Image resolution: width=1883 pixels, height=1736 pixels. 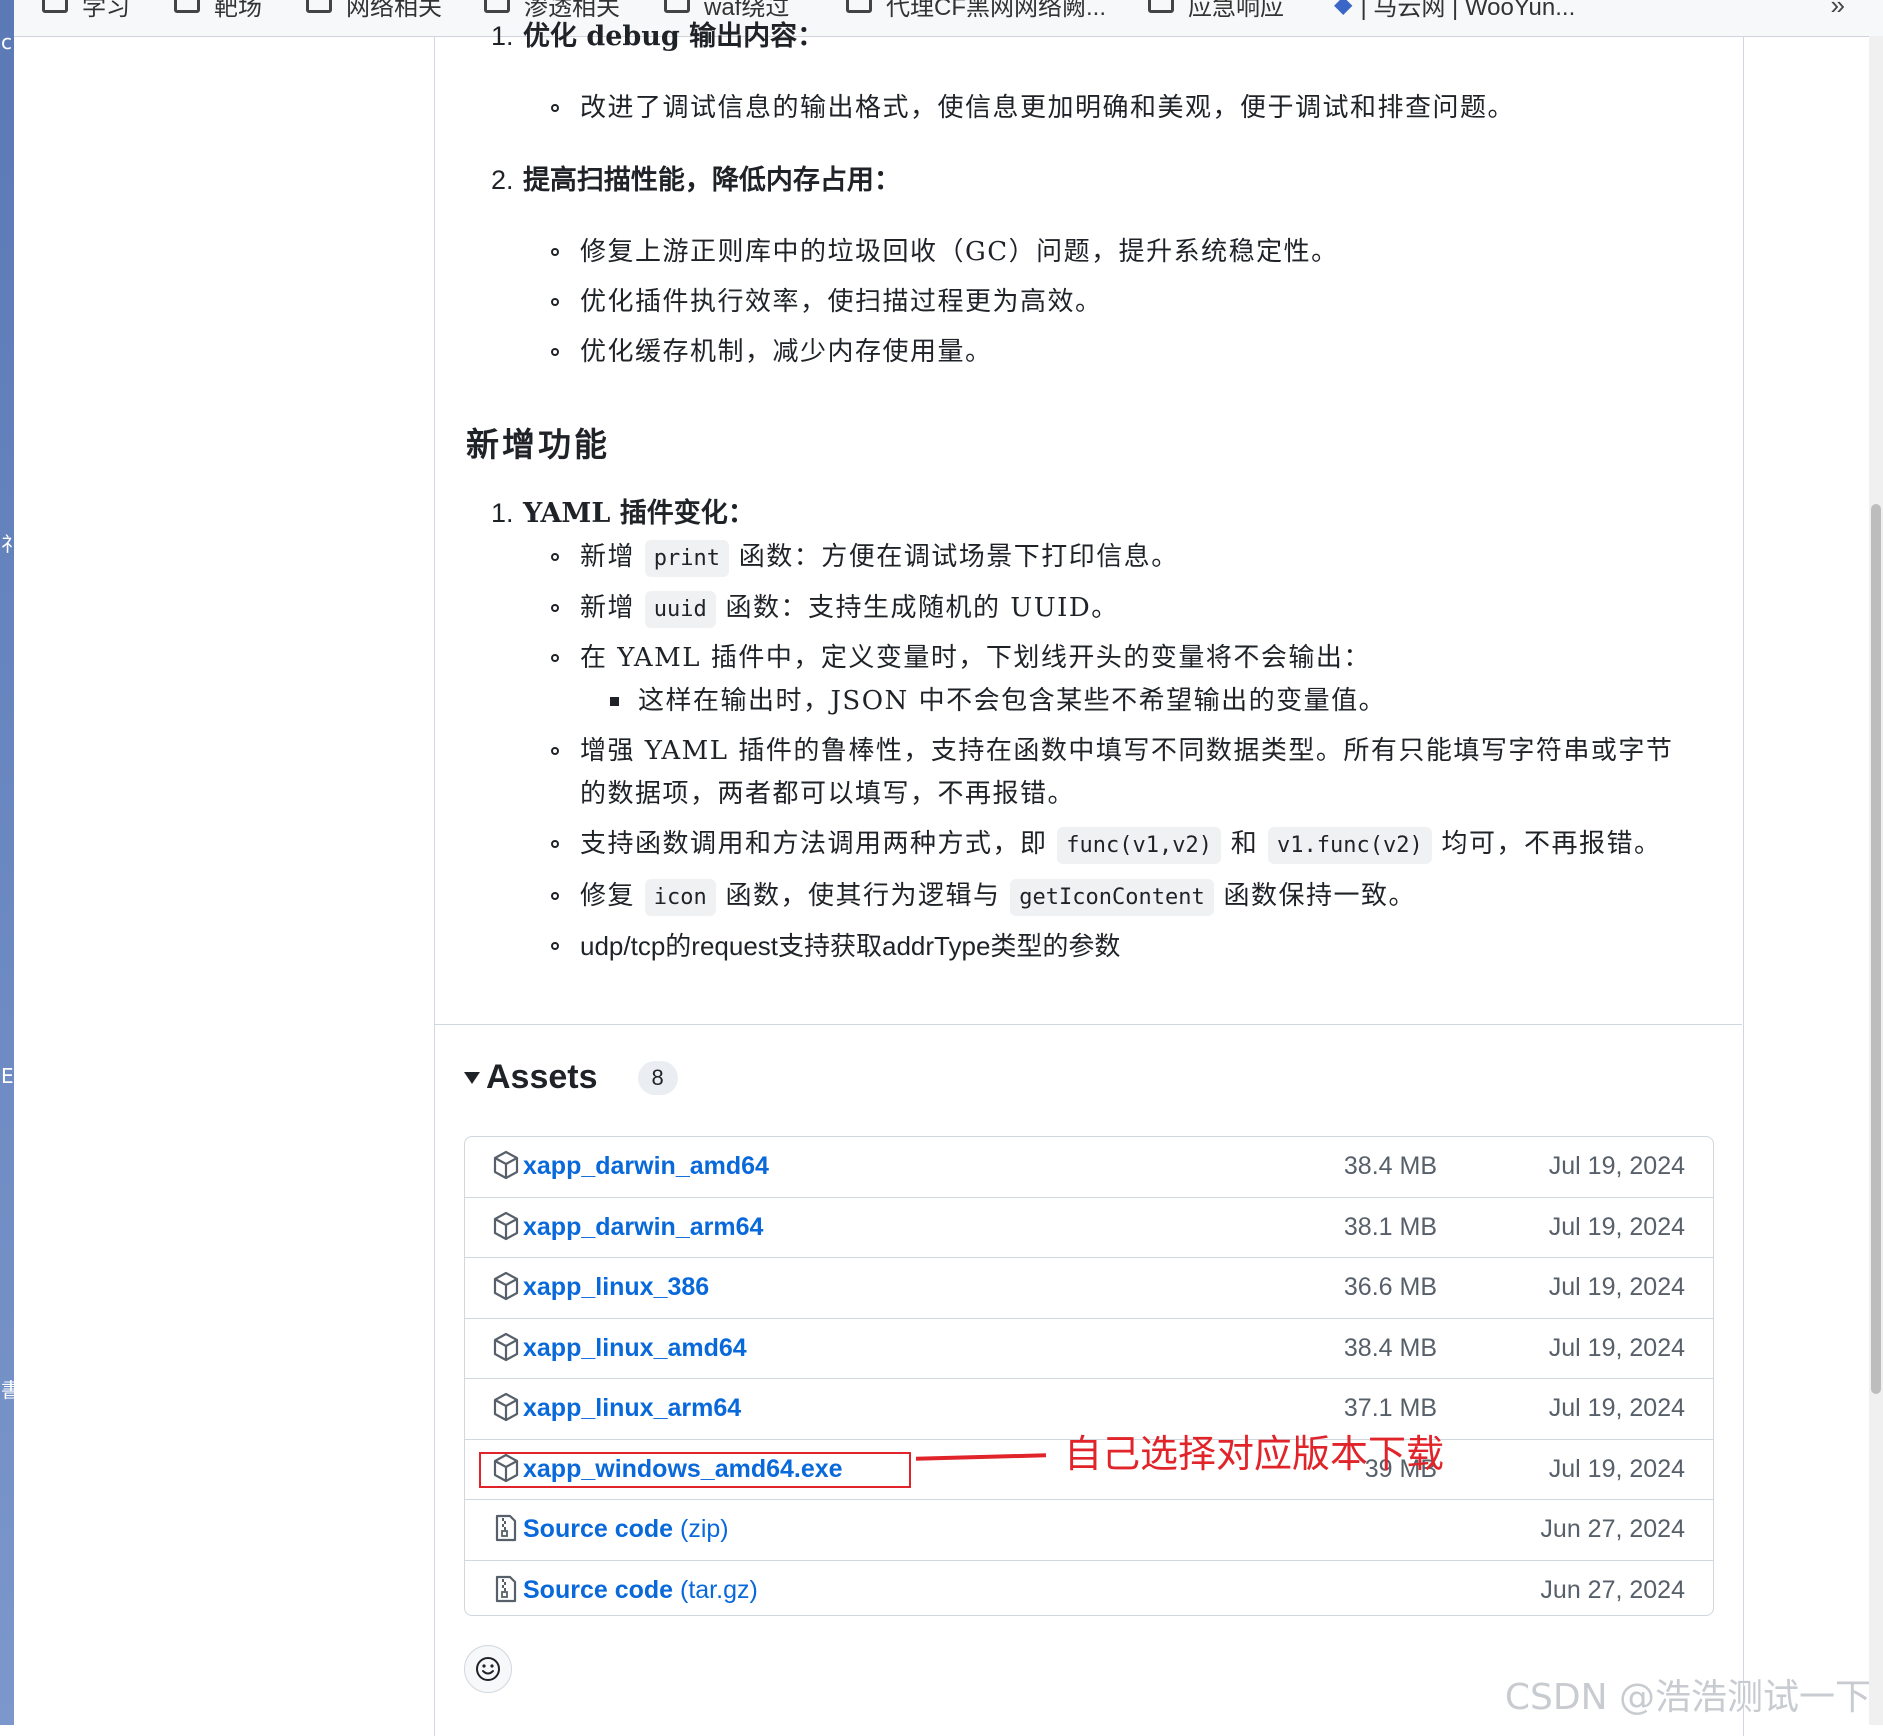 What do you see at coordinates (850, 946) in the screenshot?
I see `list-item: udp/tcp的request支持获取addrType类型的参数` at bounding box center [850, 946].